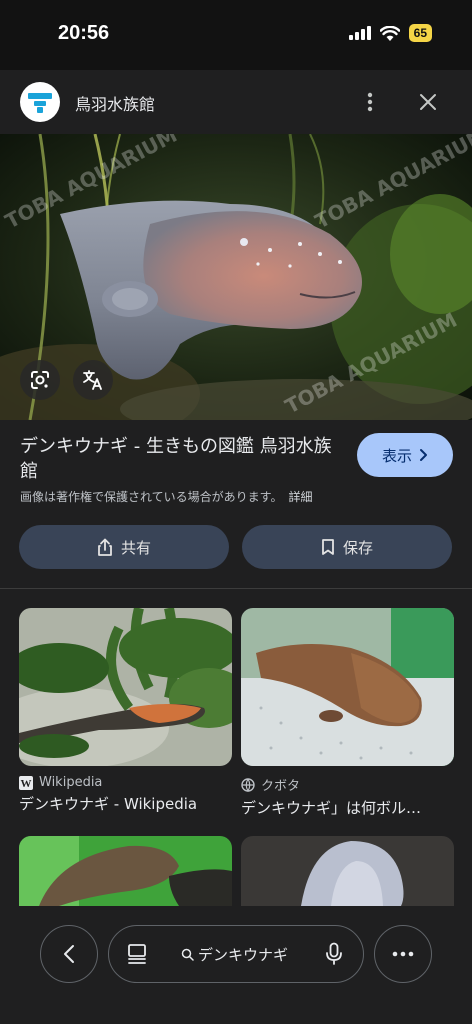 The width and height of the screenshot is (472, 1024). I want to click on close-button, so click(428, 102).